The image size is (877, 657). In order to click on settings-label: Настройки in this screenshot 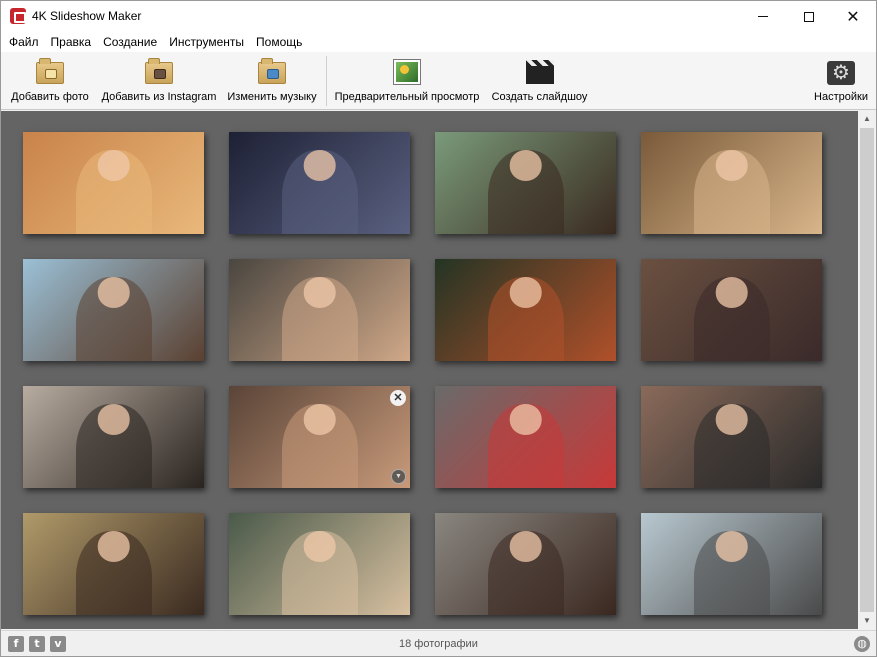, I will do `click(841, 97)`.